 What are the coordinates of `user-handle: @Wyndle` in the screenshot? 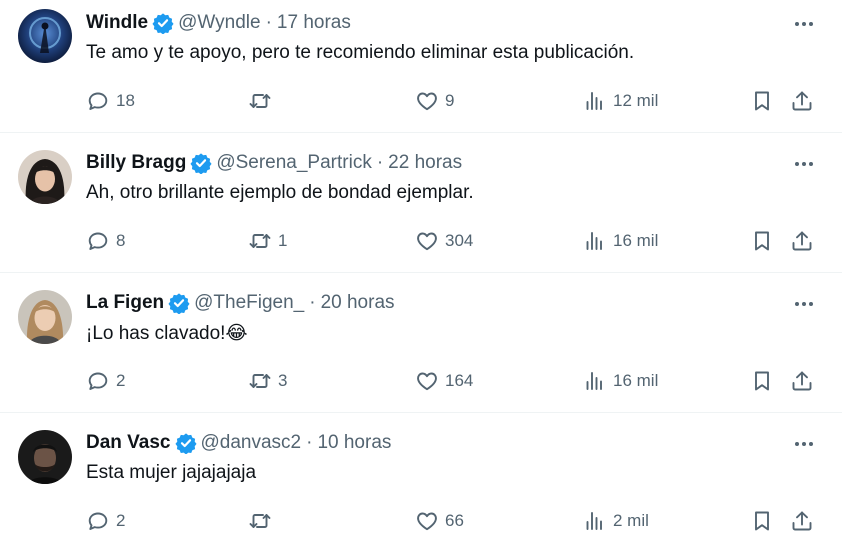 It's located at (219, 23).